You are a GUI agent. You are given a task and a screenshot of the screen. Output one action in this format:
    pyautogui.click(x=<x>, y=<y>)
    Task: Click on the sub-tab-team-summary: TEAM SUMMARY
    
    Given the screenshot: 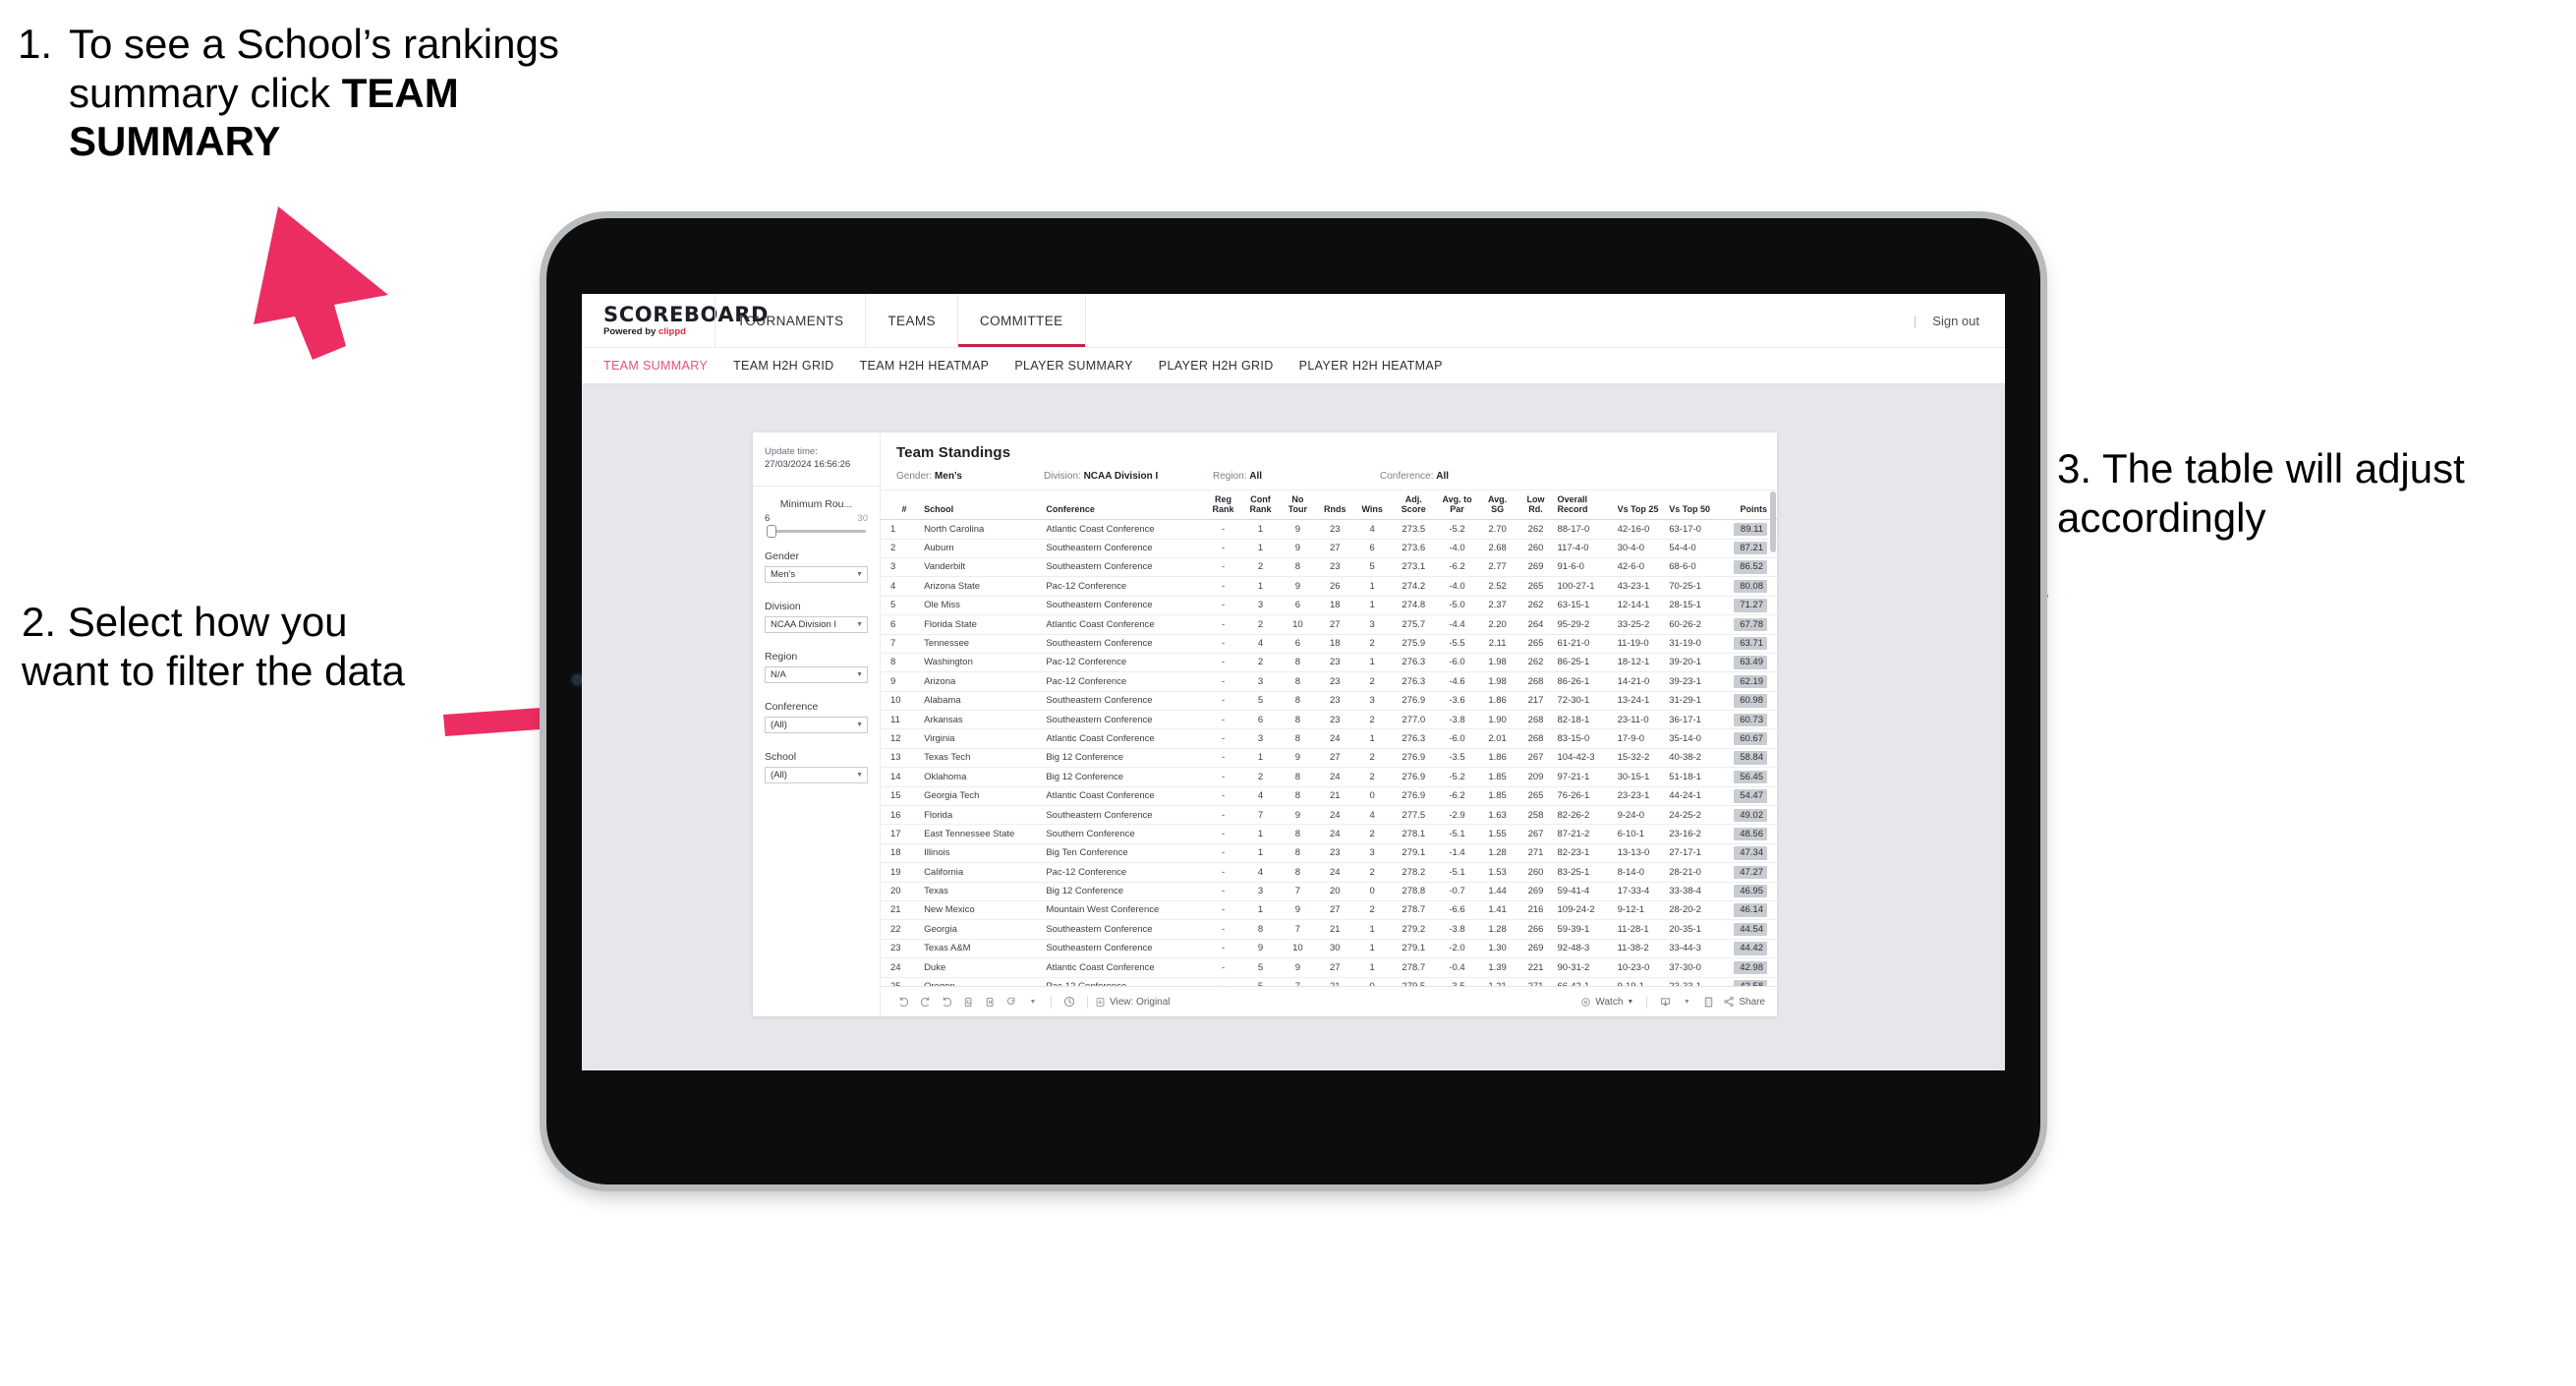 What is the action you would take?
    pyautogui.click(x=655, y=366)
    